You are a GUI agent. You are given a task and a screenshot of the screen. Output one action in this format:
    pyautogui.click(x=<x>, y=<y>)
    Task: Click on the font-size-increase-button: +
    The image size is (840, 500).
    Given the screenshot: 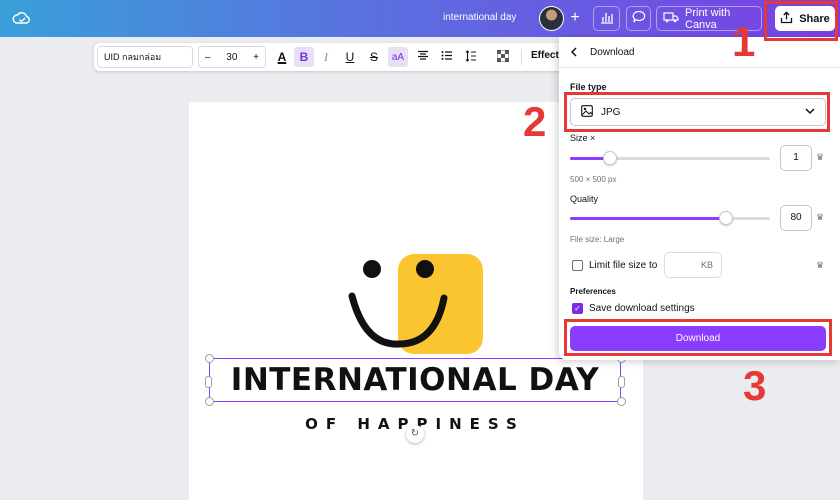 What is the action you would take?
    pyautogui.click(x=256, y=57)
    